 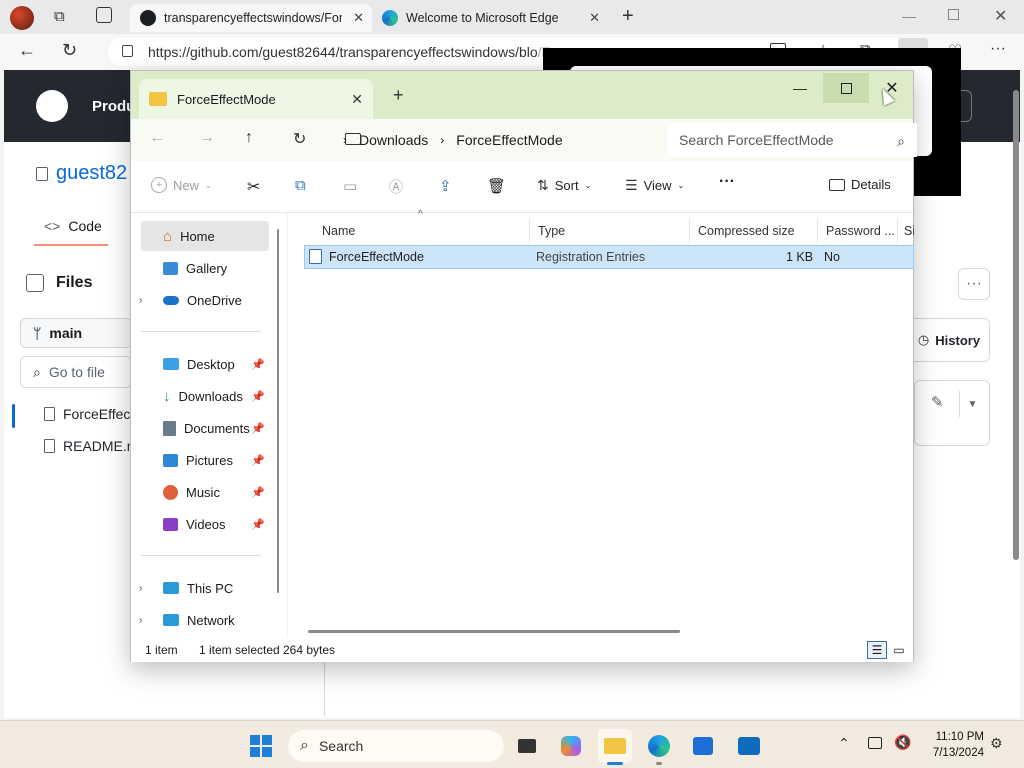 I want to click on explorer-title-bar: ForceEffectMode ✕ + — ✕, so click(x=522, y=95).